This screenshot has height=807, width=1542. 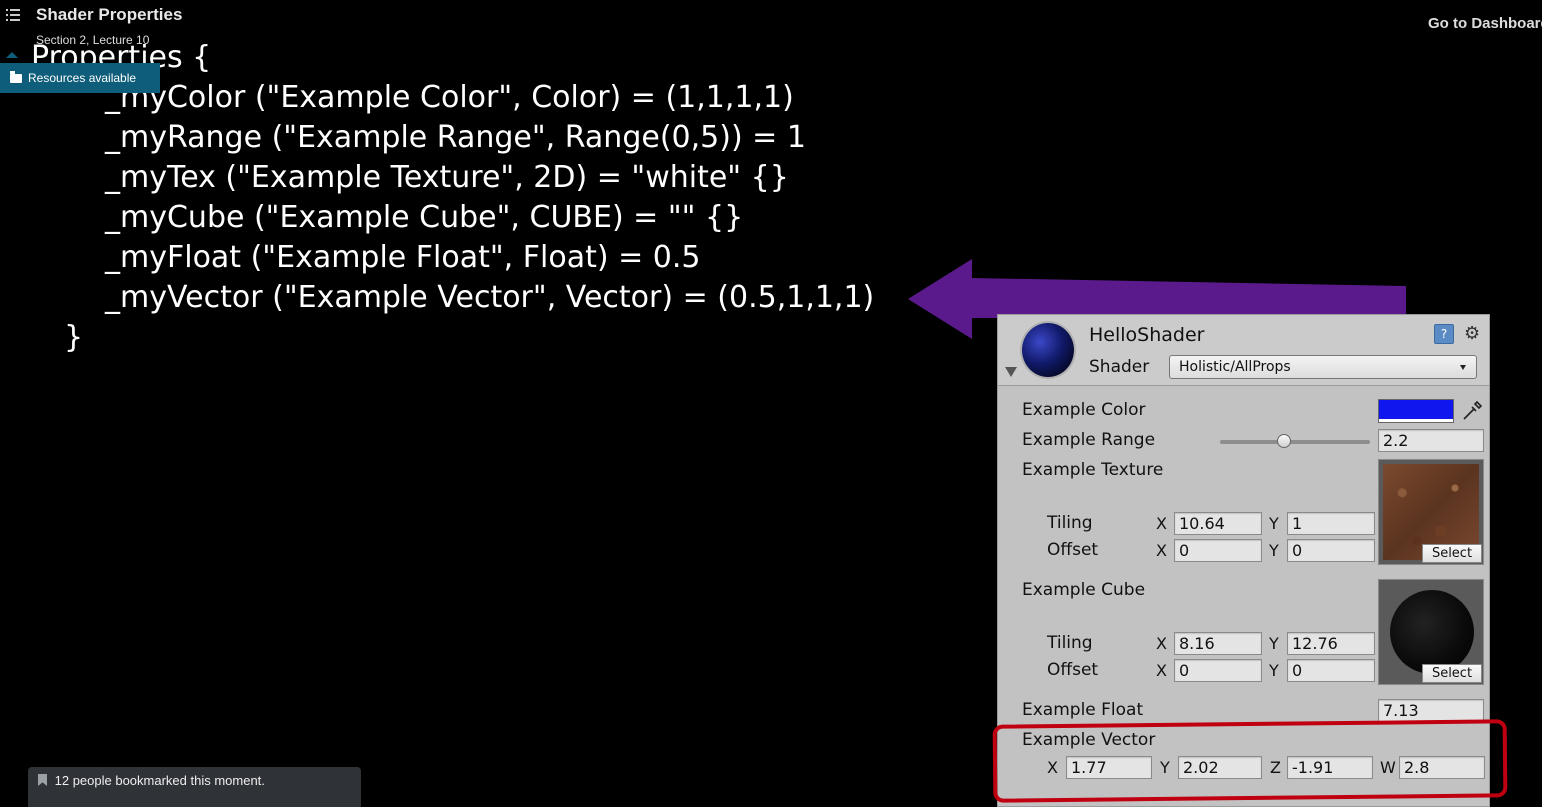 I want to click on example-cube-label: Example Cube, so click(x=1084, y=590).